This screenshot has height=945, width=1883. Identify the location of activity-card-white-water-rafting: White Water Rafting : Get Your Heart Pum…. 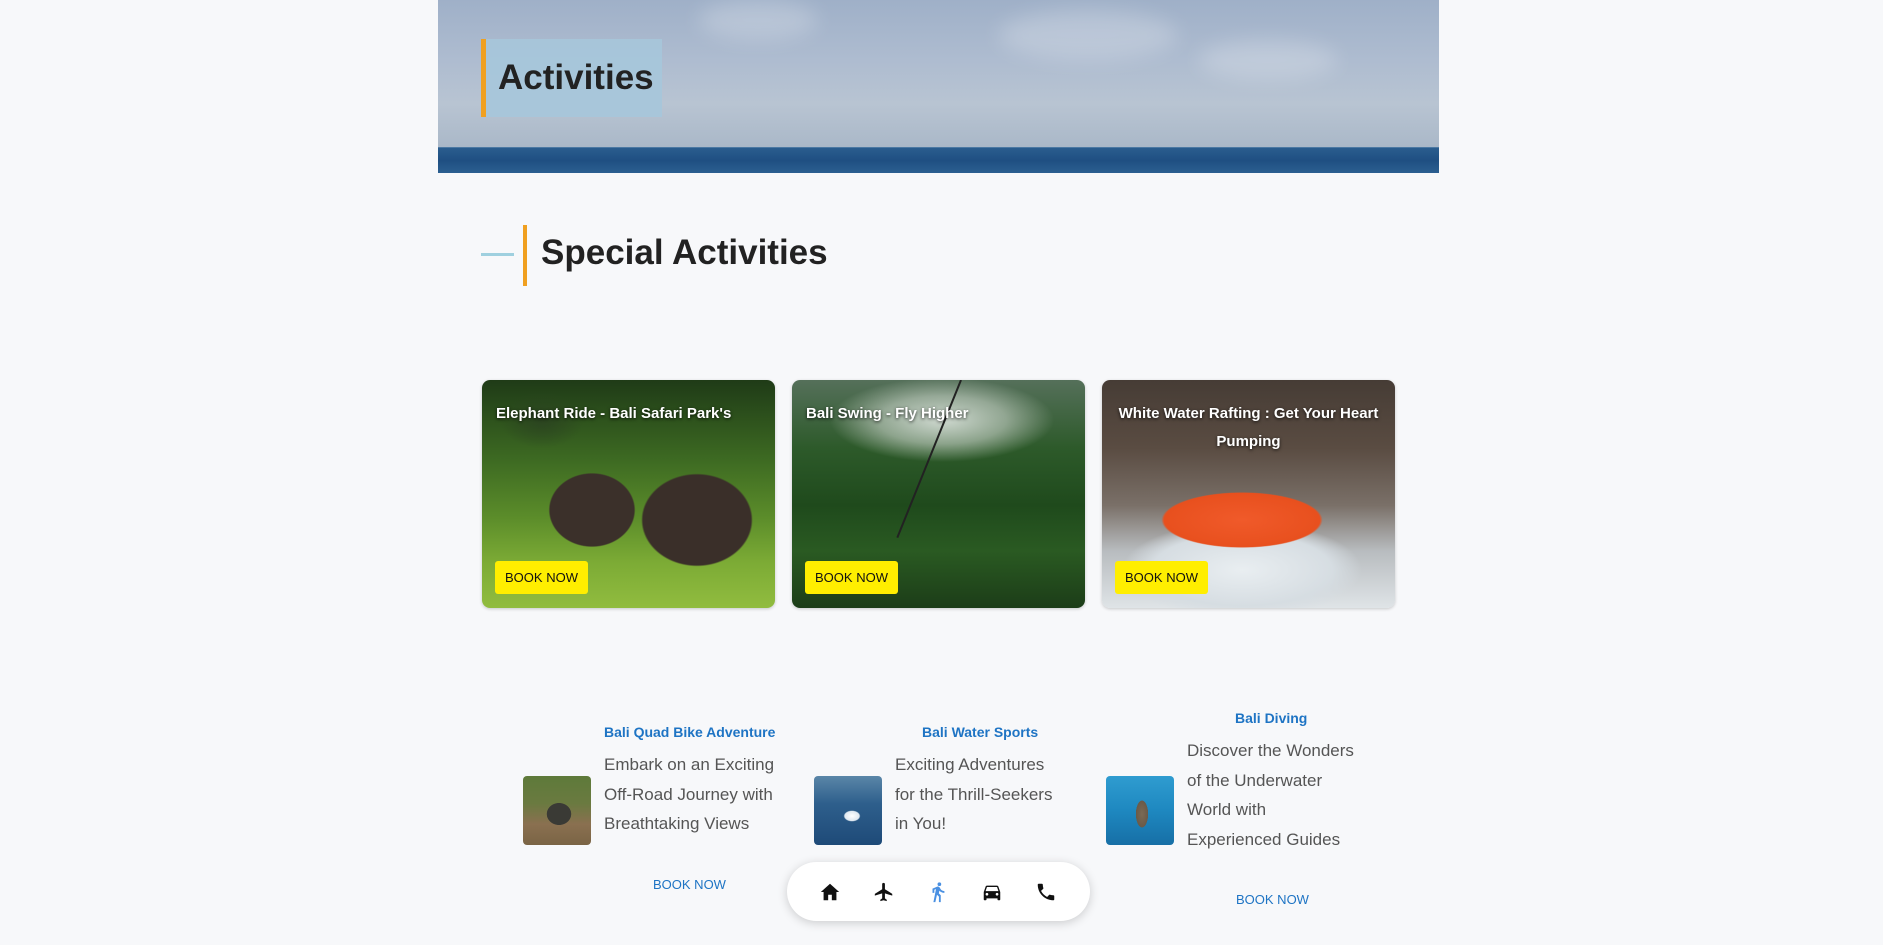
(1248, 494).